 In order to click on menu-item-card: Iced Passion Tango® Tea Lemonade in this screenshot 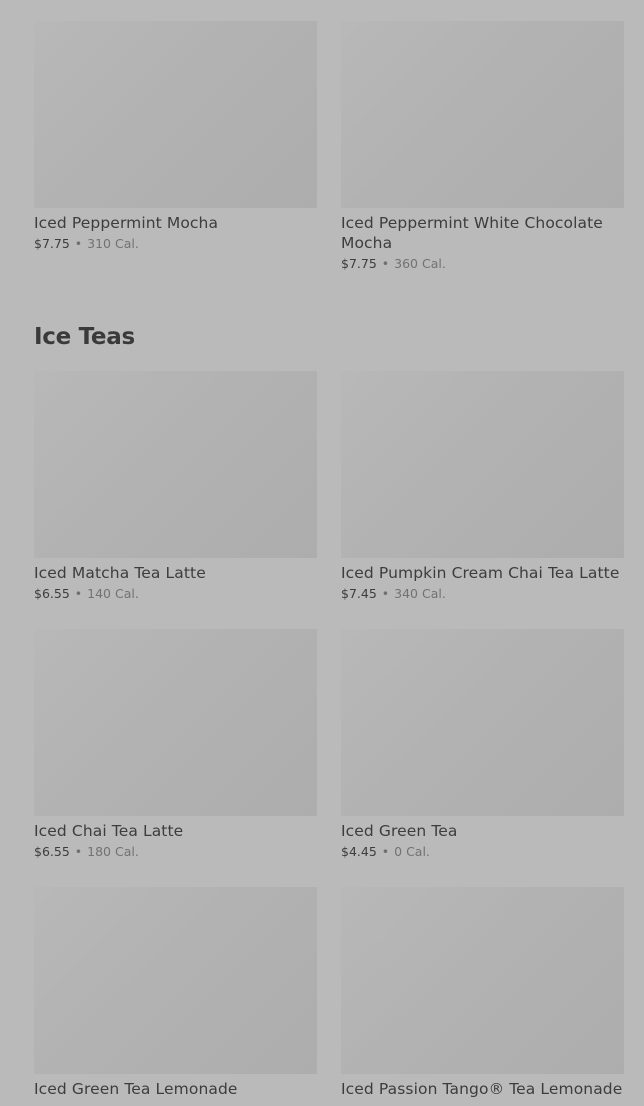, I will do `click(482, 993)`.